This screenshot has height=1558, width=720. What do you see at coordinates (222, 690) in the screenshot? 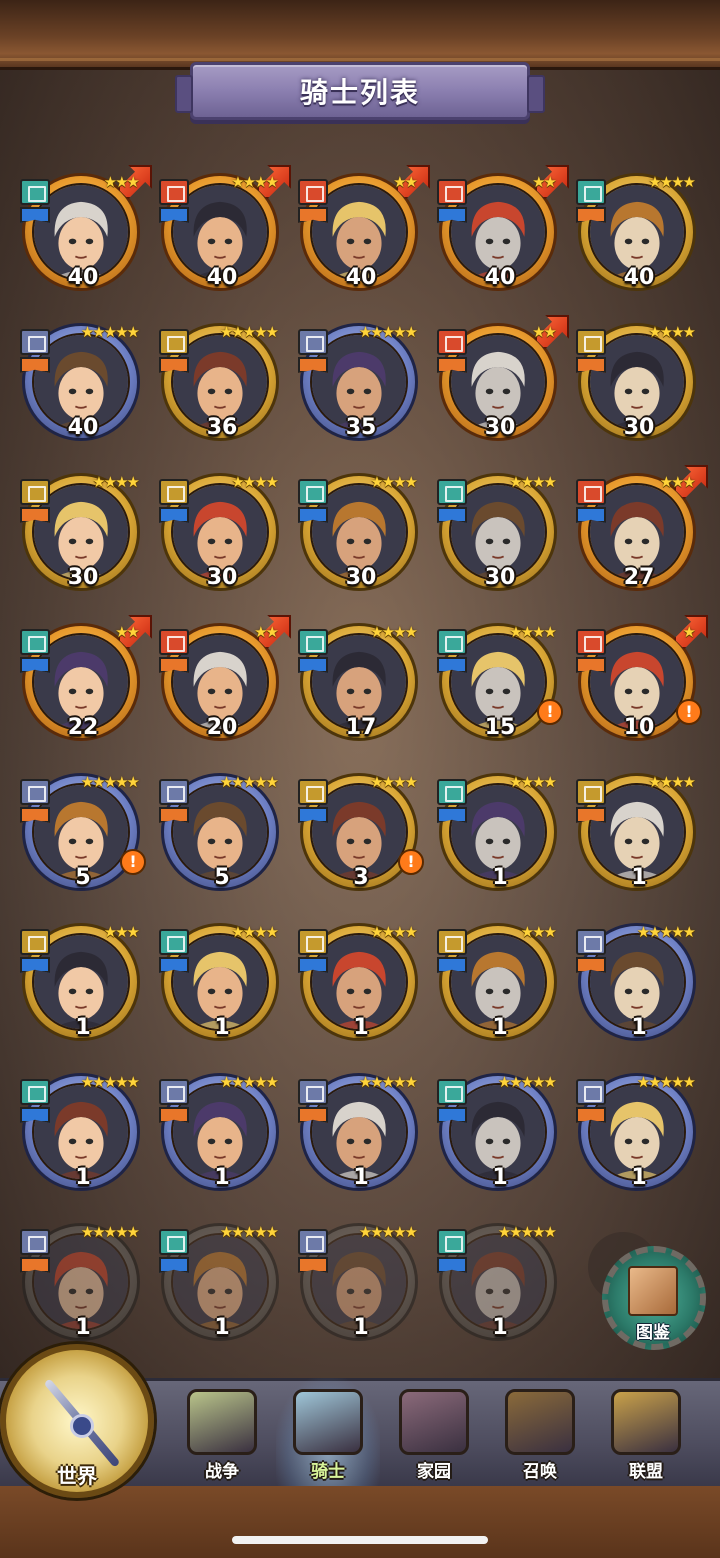
I see `hero-card: ★★ 20` at bounding box center [222, 690].